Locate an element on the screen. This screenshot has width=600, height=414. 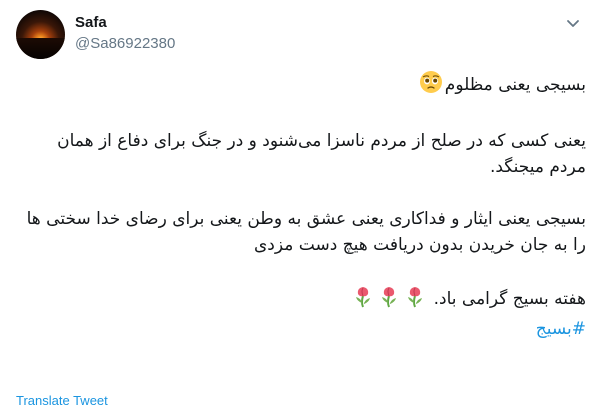
author-handle: @Sa86922380 is located at coordinates (125, 43).